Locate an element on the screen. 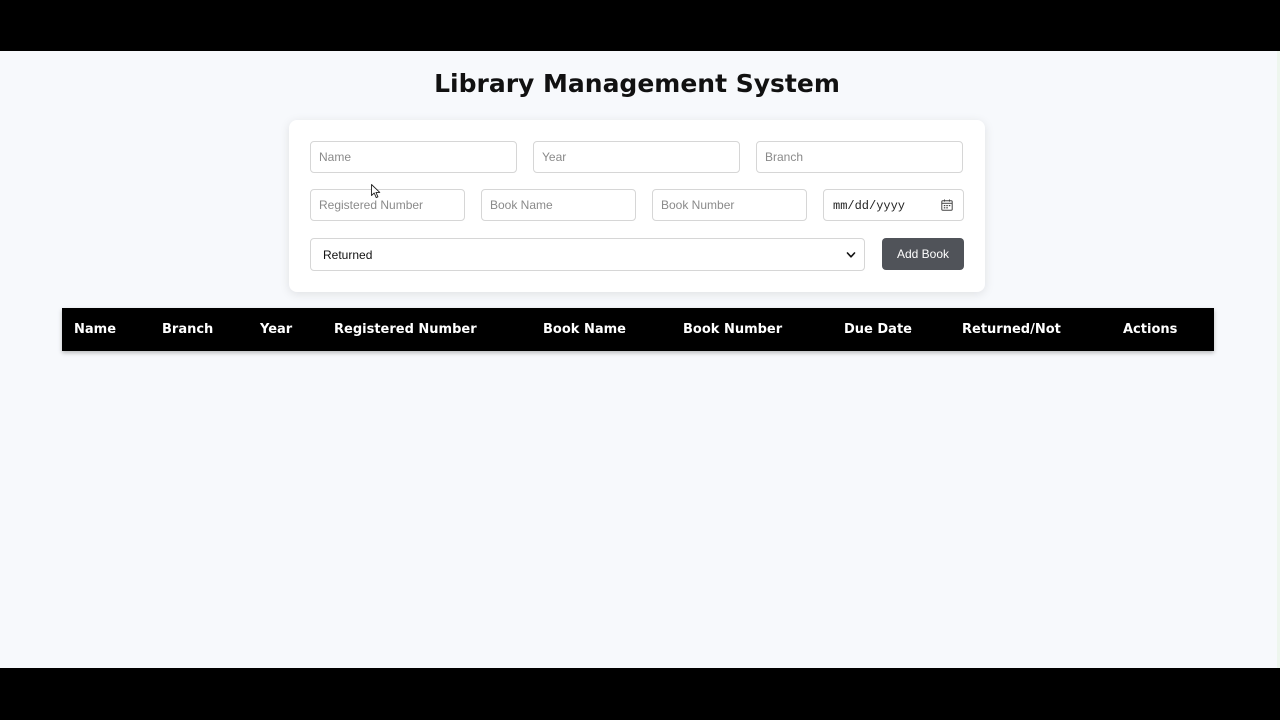 The height and width of the screenshot is (720, 1280). year-input is located at coordinates (636, 157).